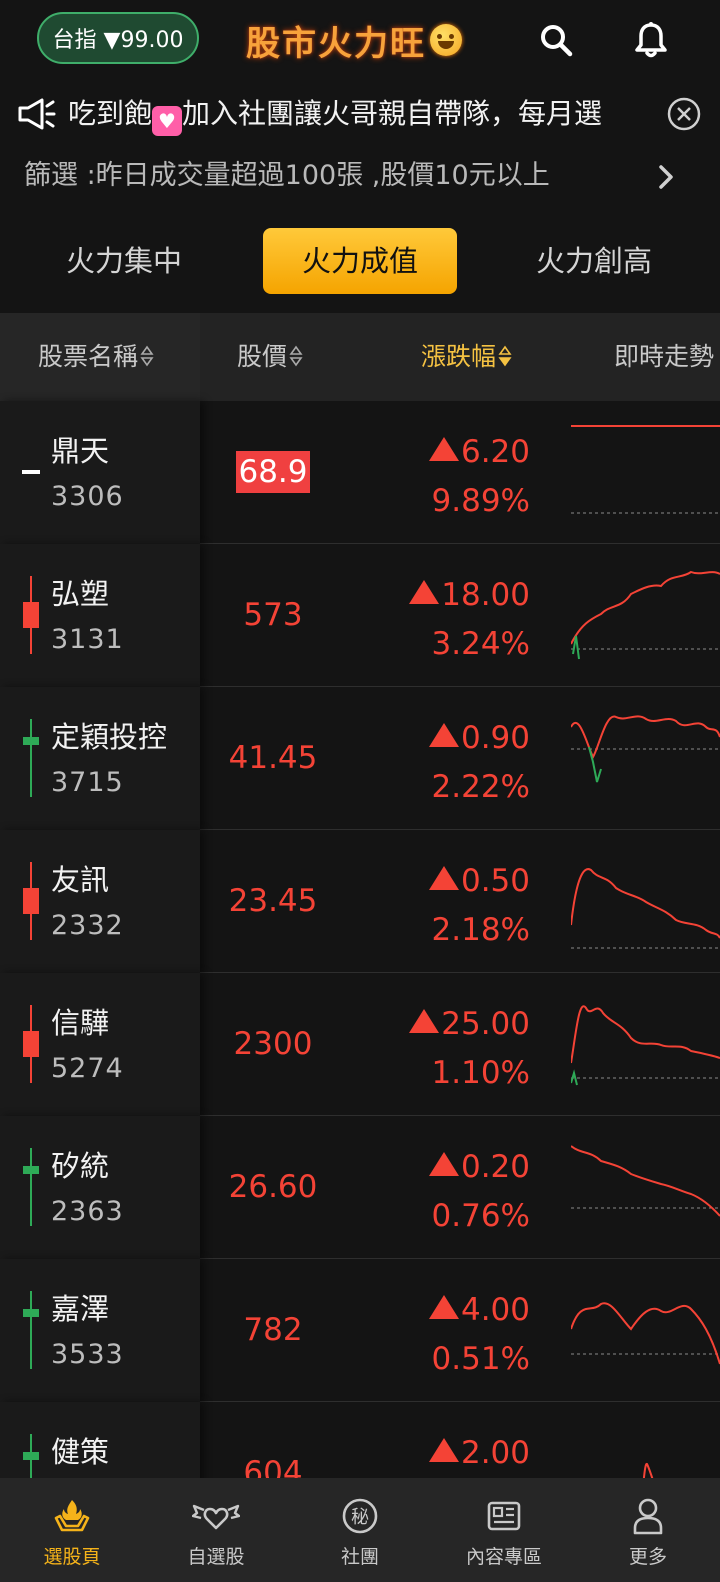 The width and height of the screenshot is (720, 1582). Describe the element at coordinates (336, 43) in the screenshot. I see `brand-text: 股市火力旺` at that location.